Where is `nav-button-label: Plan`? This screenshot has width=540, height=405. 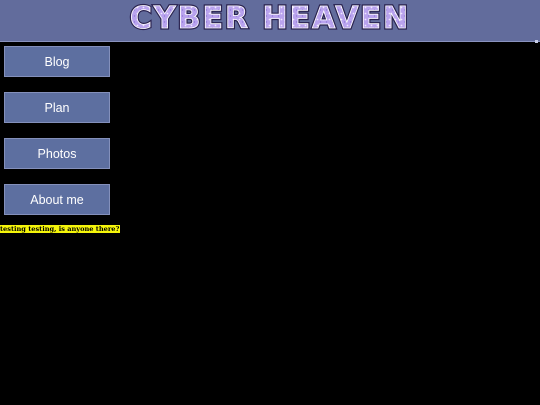 nav-button-label: Plan is located at coordinates (57, 107).